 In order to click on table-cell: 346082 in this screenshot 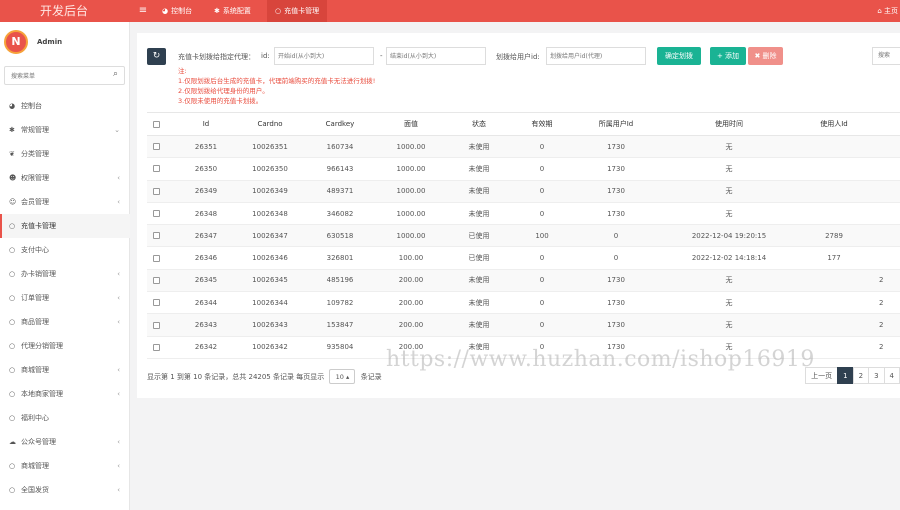, I will do `click(340, 214)`.